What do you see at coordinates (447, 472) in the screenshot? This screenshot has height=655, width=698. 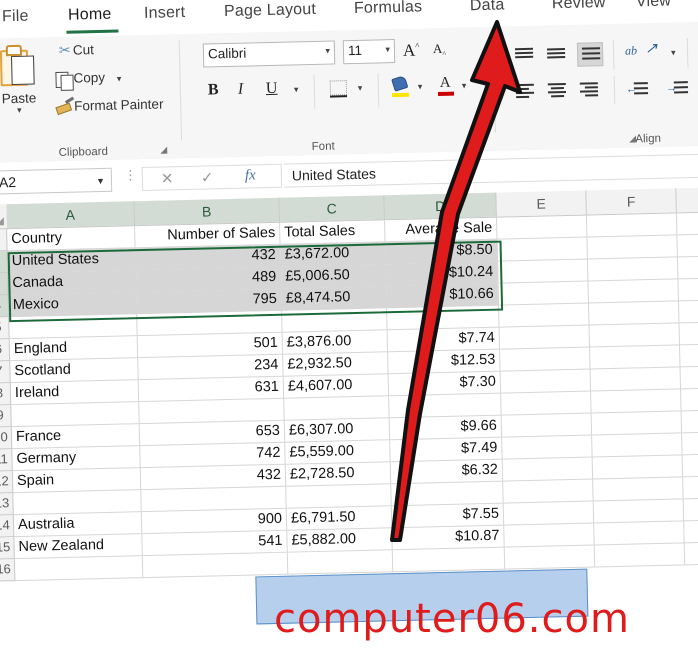 I see `cell-D12: $6.32` at bounding box center [447, 472].